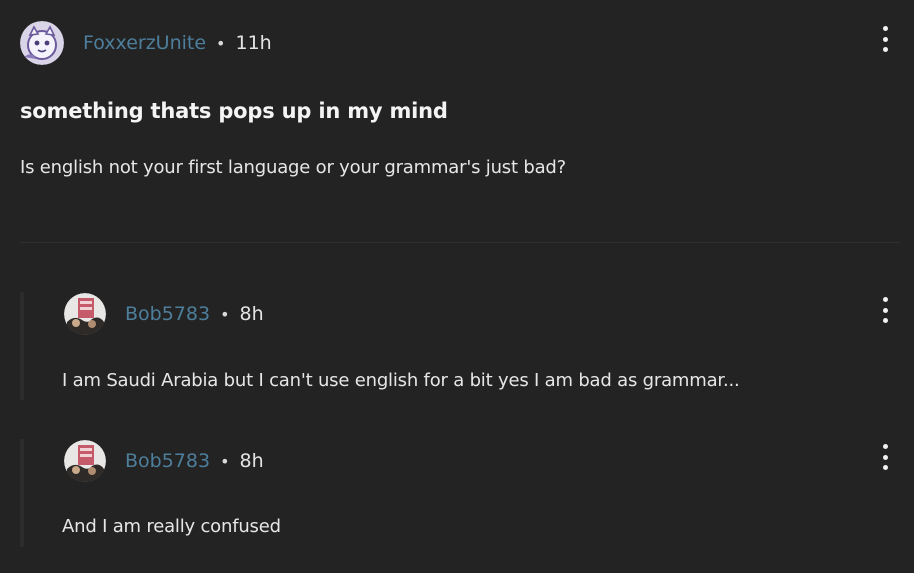 Image resolution: width=914 pixels, height=573 pixels. Describe the element at coordinates (253, 43) in the screenshot. I see `post-timestamp: 11h` at that location.